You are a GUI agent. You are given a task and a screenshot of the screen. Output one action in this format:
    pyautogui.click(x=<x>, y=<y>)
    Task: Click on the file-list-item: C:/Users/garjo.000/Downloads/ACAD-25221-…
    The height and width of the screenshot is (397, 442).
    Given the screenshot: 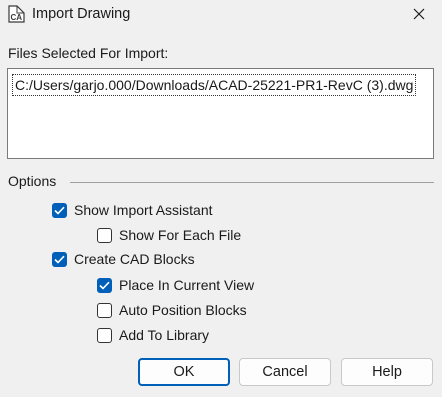 What is the action you would take?
    pyautogui.click(x=214, y=85)
    